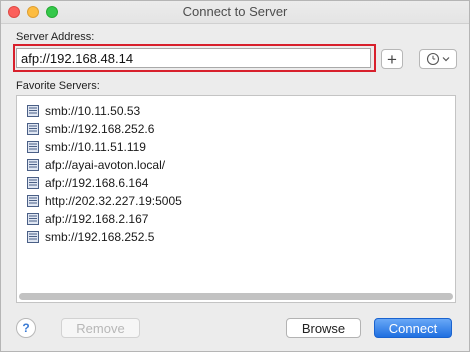 The image size is (470, 352). I want to click on recent-servers-button, so click(438, 59).